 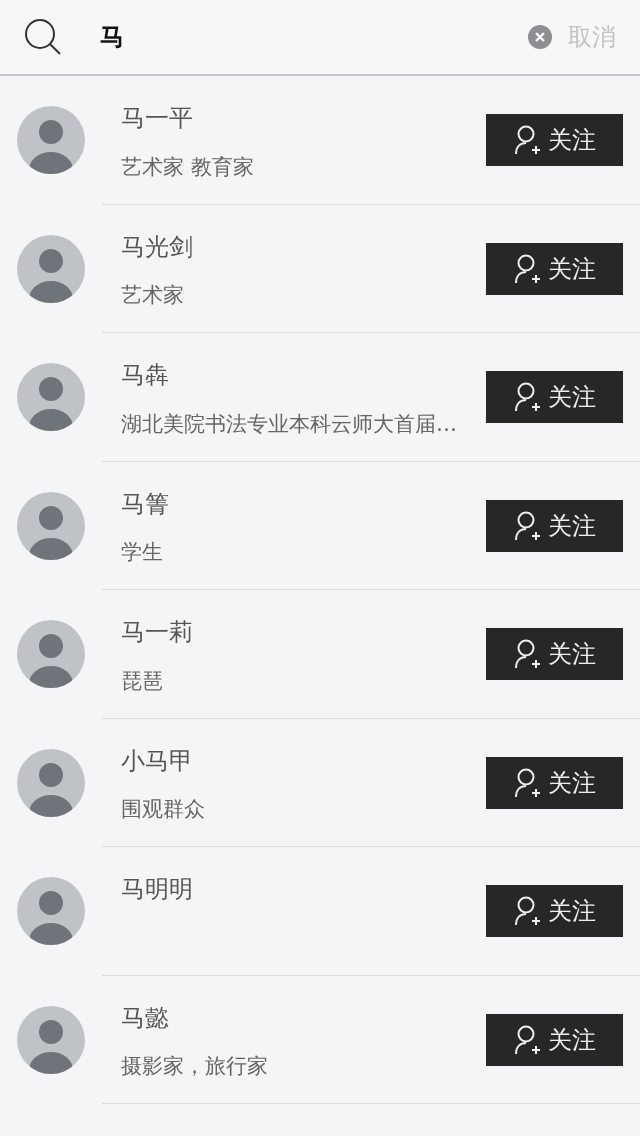 What do you see at coordinates (145, 375) in the screenshot?
I see `user-name: 马犇` at bounding box center [145, 375].